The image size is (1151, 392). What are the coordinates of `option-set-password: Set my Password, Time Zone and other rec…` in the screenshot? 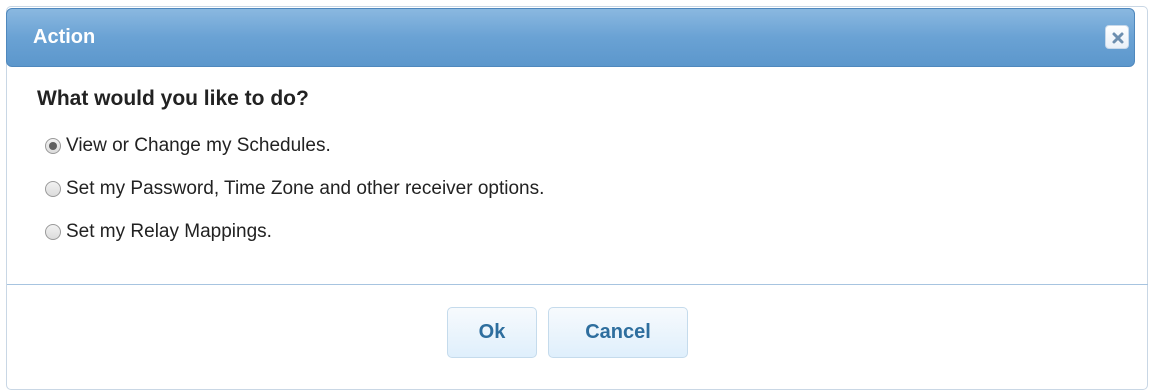 It's located at (294, 189).